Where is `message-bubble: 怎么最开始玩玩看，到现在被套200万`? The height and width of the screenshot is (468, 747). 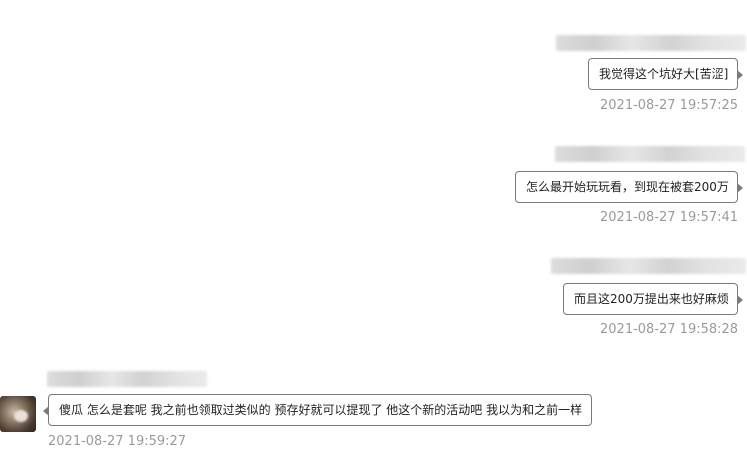
message-bubble: 怎么最开始玩玩看，到现在被套200万 is located at coordinates (629, 187).